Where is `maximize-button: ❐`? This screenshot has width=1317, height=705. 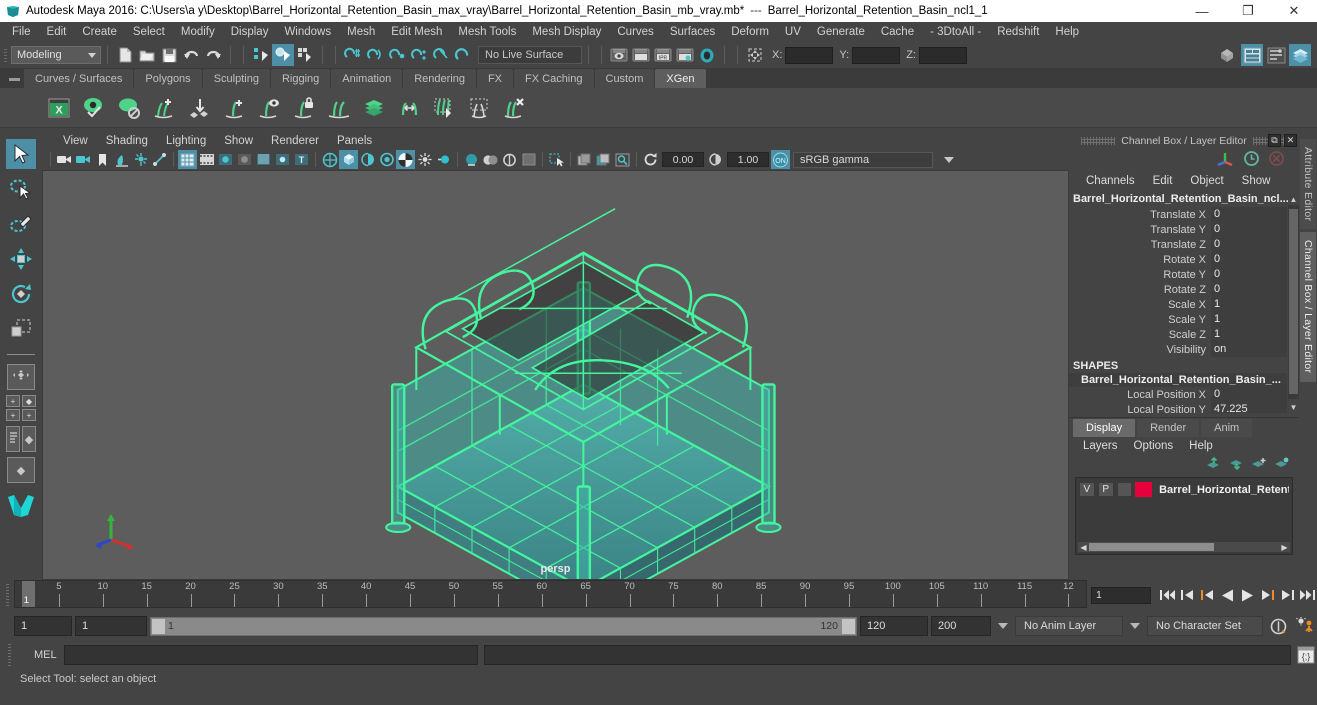
maximize-button: ❐ is located at coordinates (1248, 11).